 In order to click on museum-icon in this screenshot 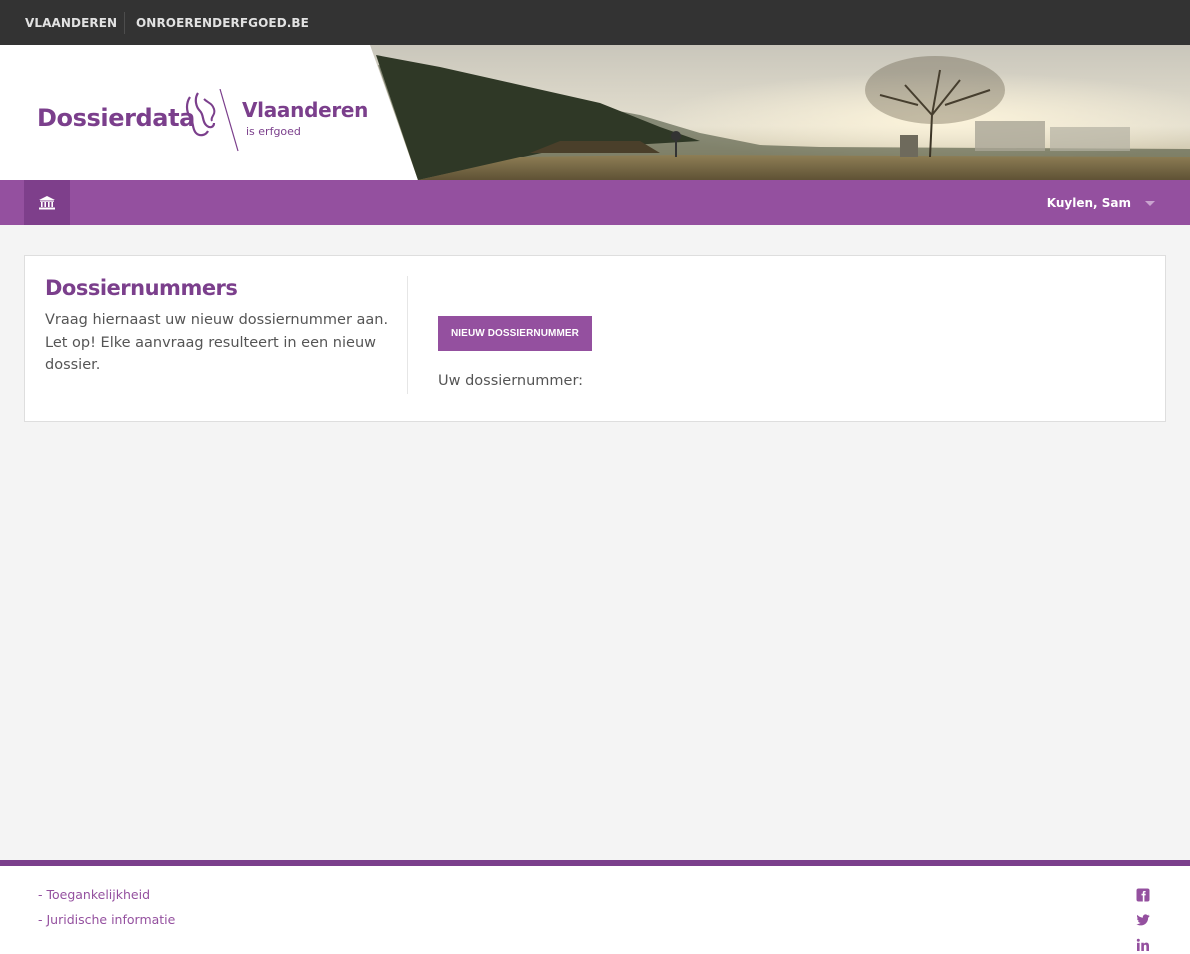, I will do `click(47, 202)`.